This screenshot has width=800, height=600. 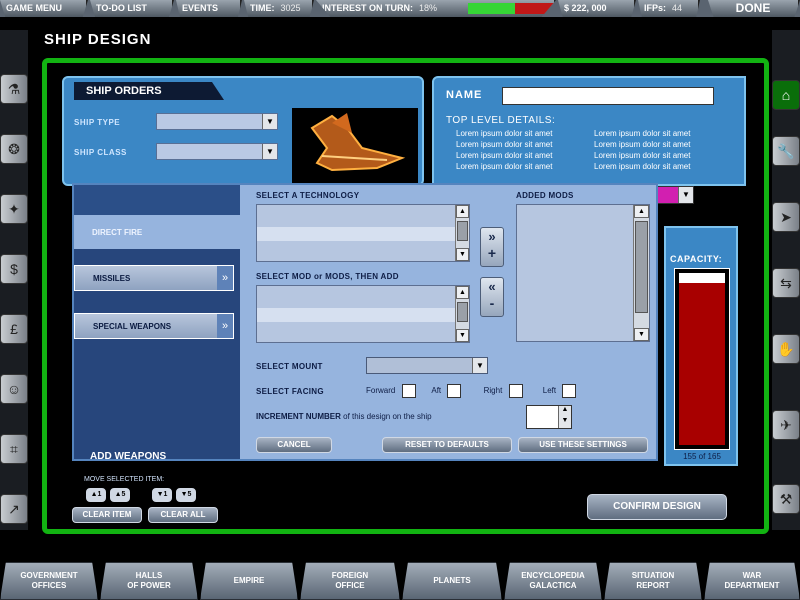 I want to click on page-title: SHIP DESIGN, so click(x=98, y=39).